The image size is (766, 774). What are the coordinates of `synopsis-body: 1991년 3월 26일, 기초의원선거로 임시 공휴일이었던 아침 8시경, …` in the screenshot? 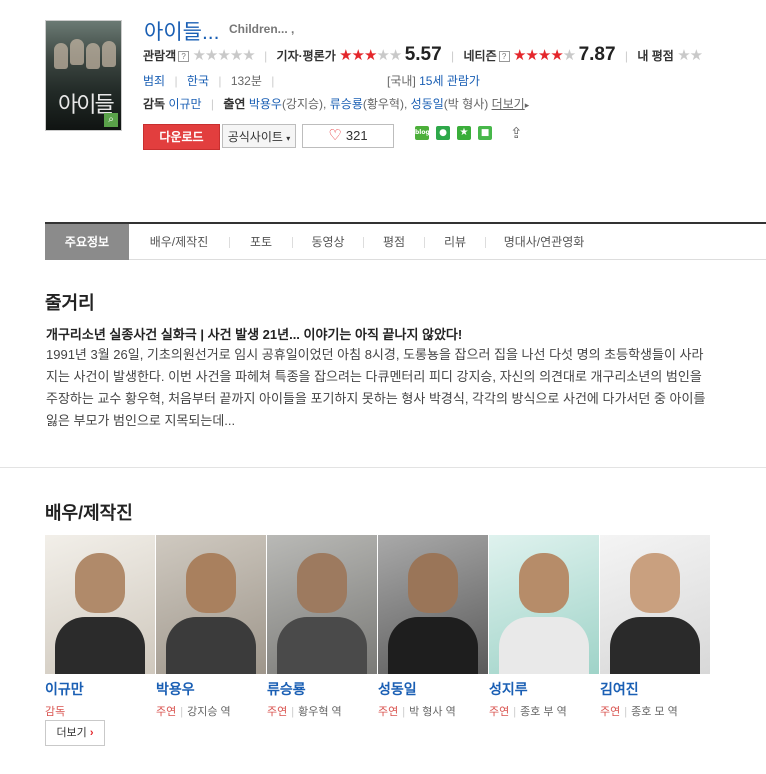 It's located at (376, 387).